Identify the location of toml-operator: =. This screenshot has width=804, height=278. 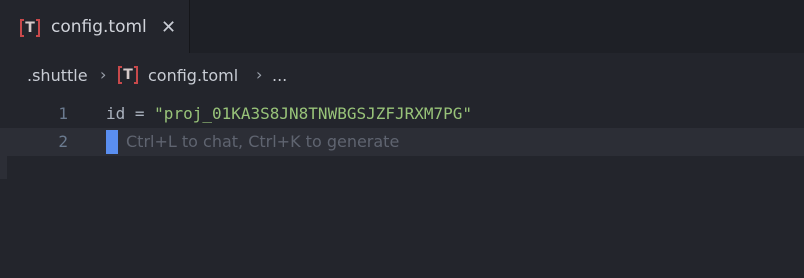
(140, 113).